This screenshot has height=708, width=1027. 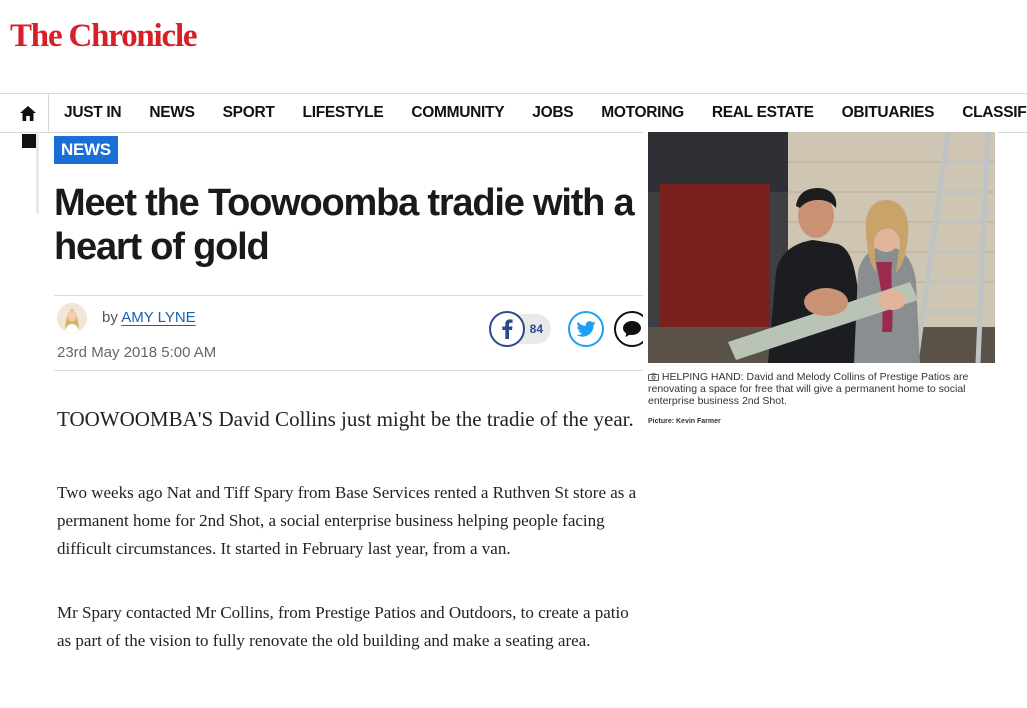 I want to click on author-avatar, so click(x=72, y=318).